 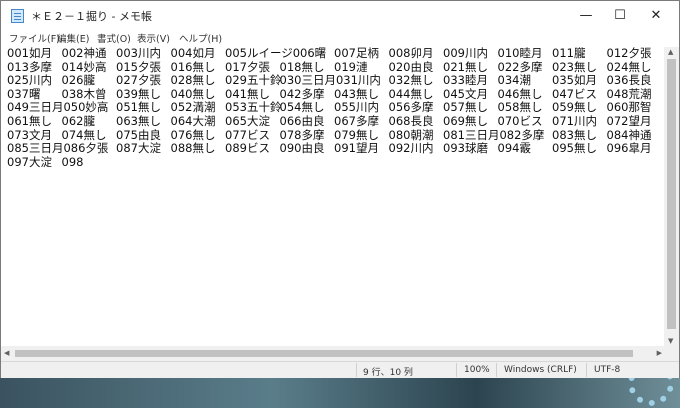 What do you see at coordinates (465, 121) in the screenshot?
I see `text-cell: 069無し` at bounding box center [465, 121].